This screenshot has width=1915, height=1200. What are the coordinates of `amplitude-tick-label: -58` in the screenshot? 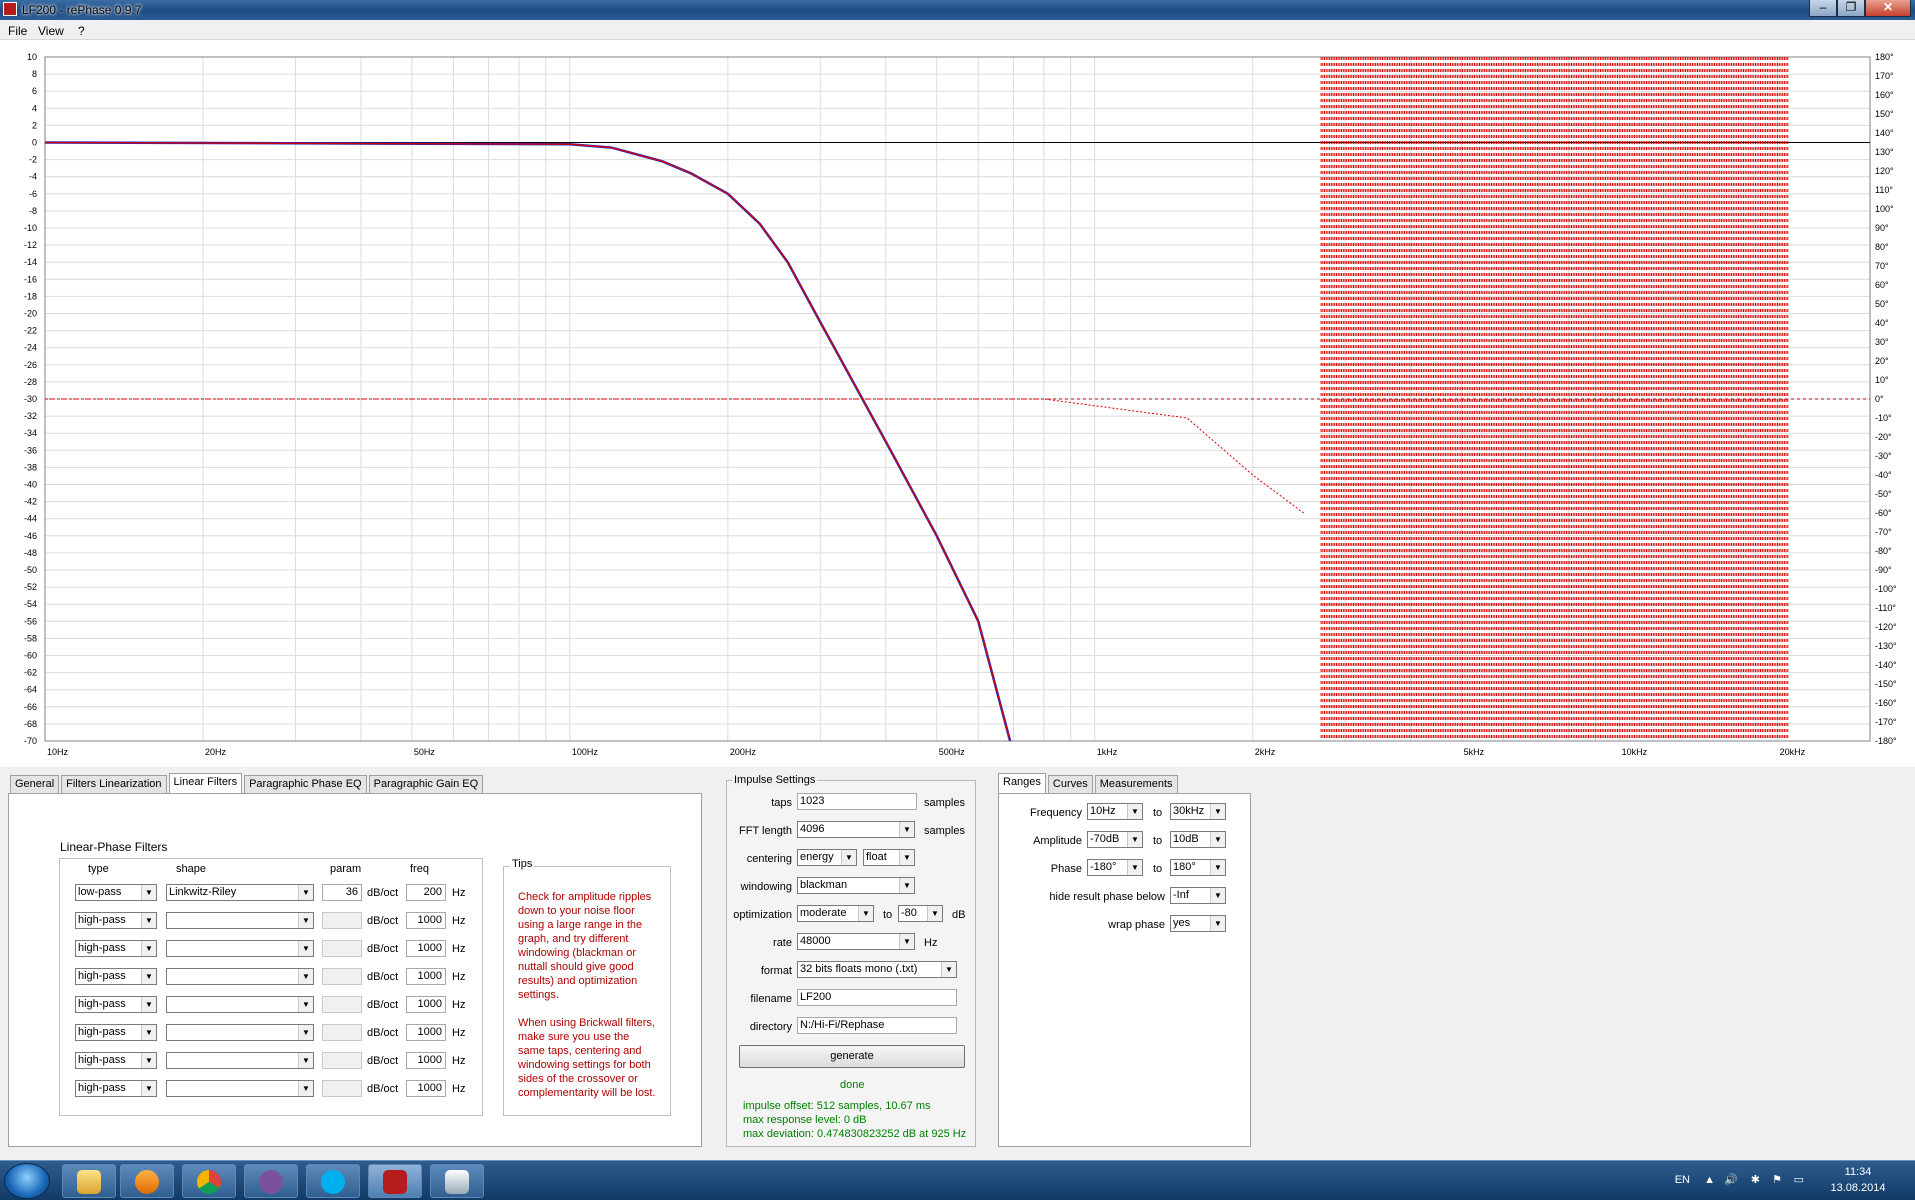 It's located at (30, 638).